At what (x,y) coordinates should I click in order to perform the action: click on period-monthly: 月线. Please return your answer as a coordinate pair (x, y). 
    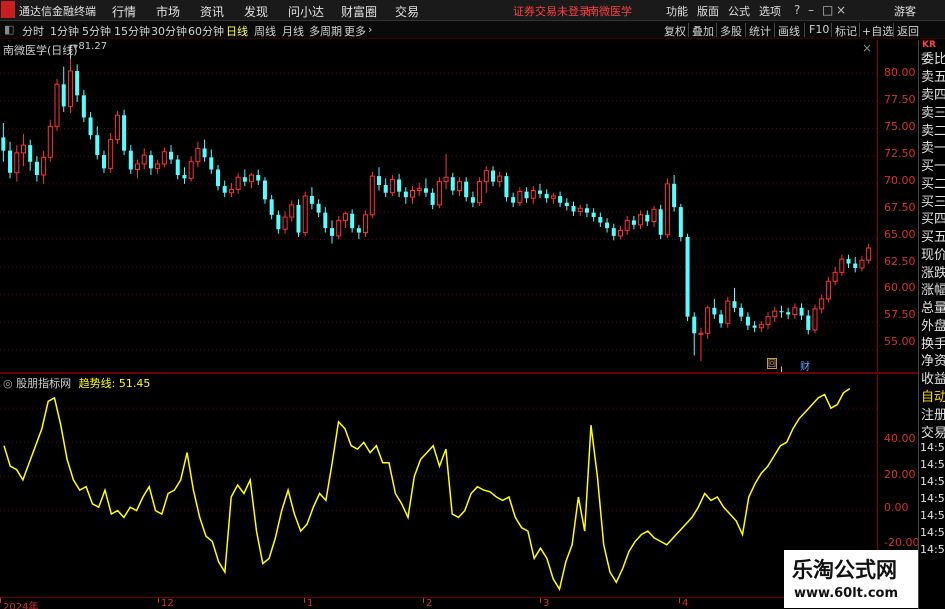
    Looking at the image, I should click on (293, 31).